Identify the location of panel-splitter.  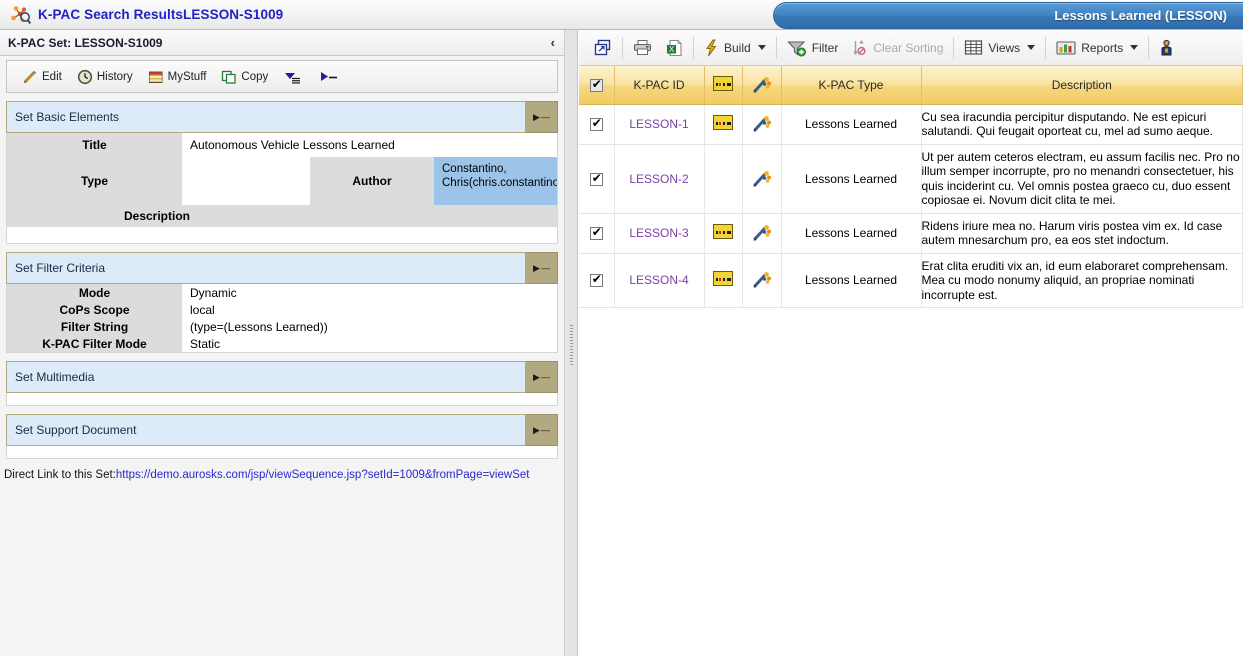
(571, 343).